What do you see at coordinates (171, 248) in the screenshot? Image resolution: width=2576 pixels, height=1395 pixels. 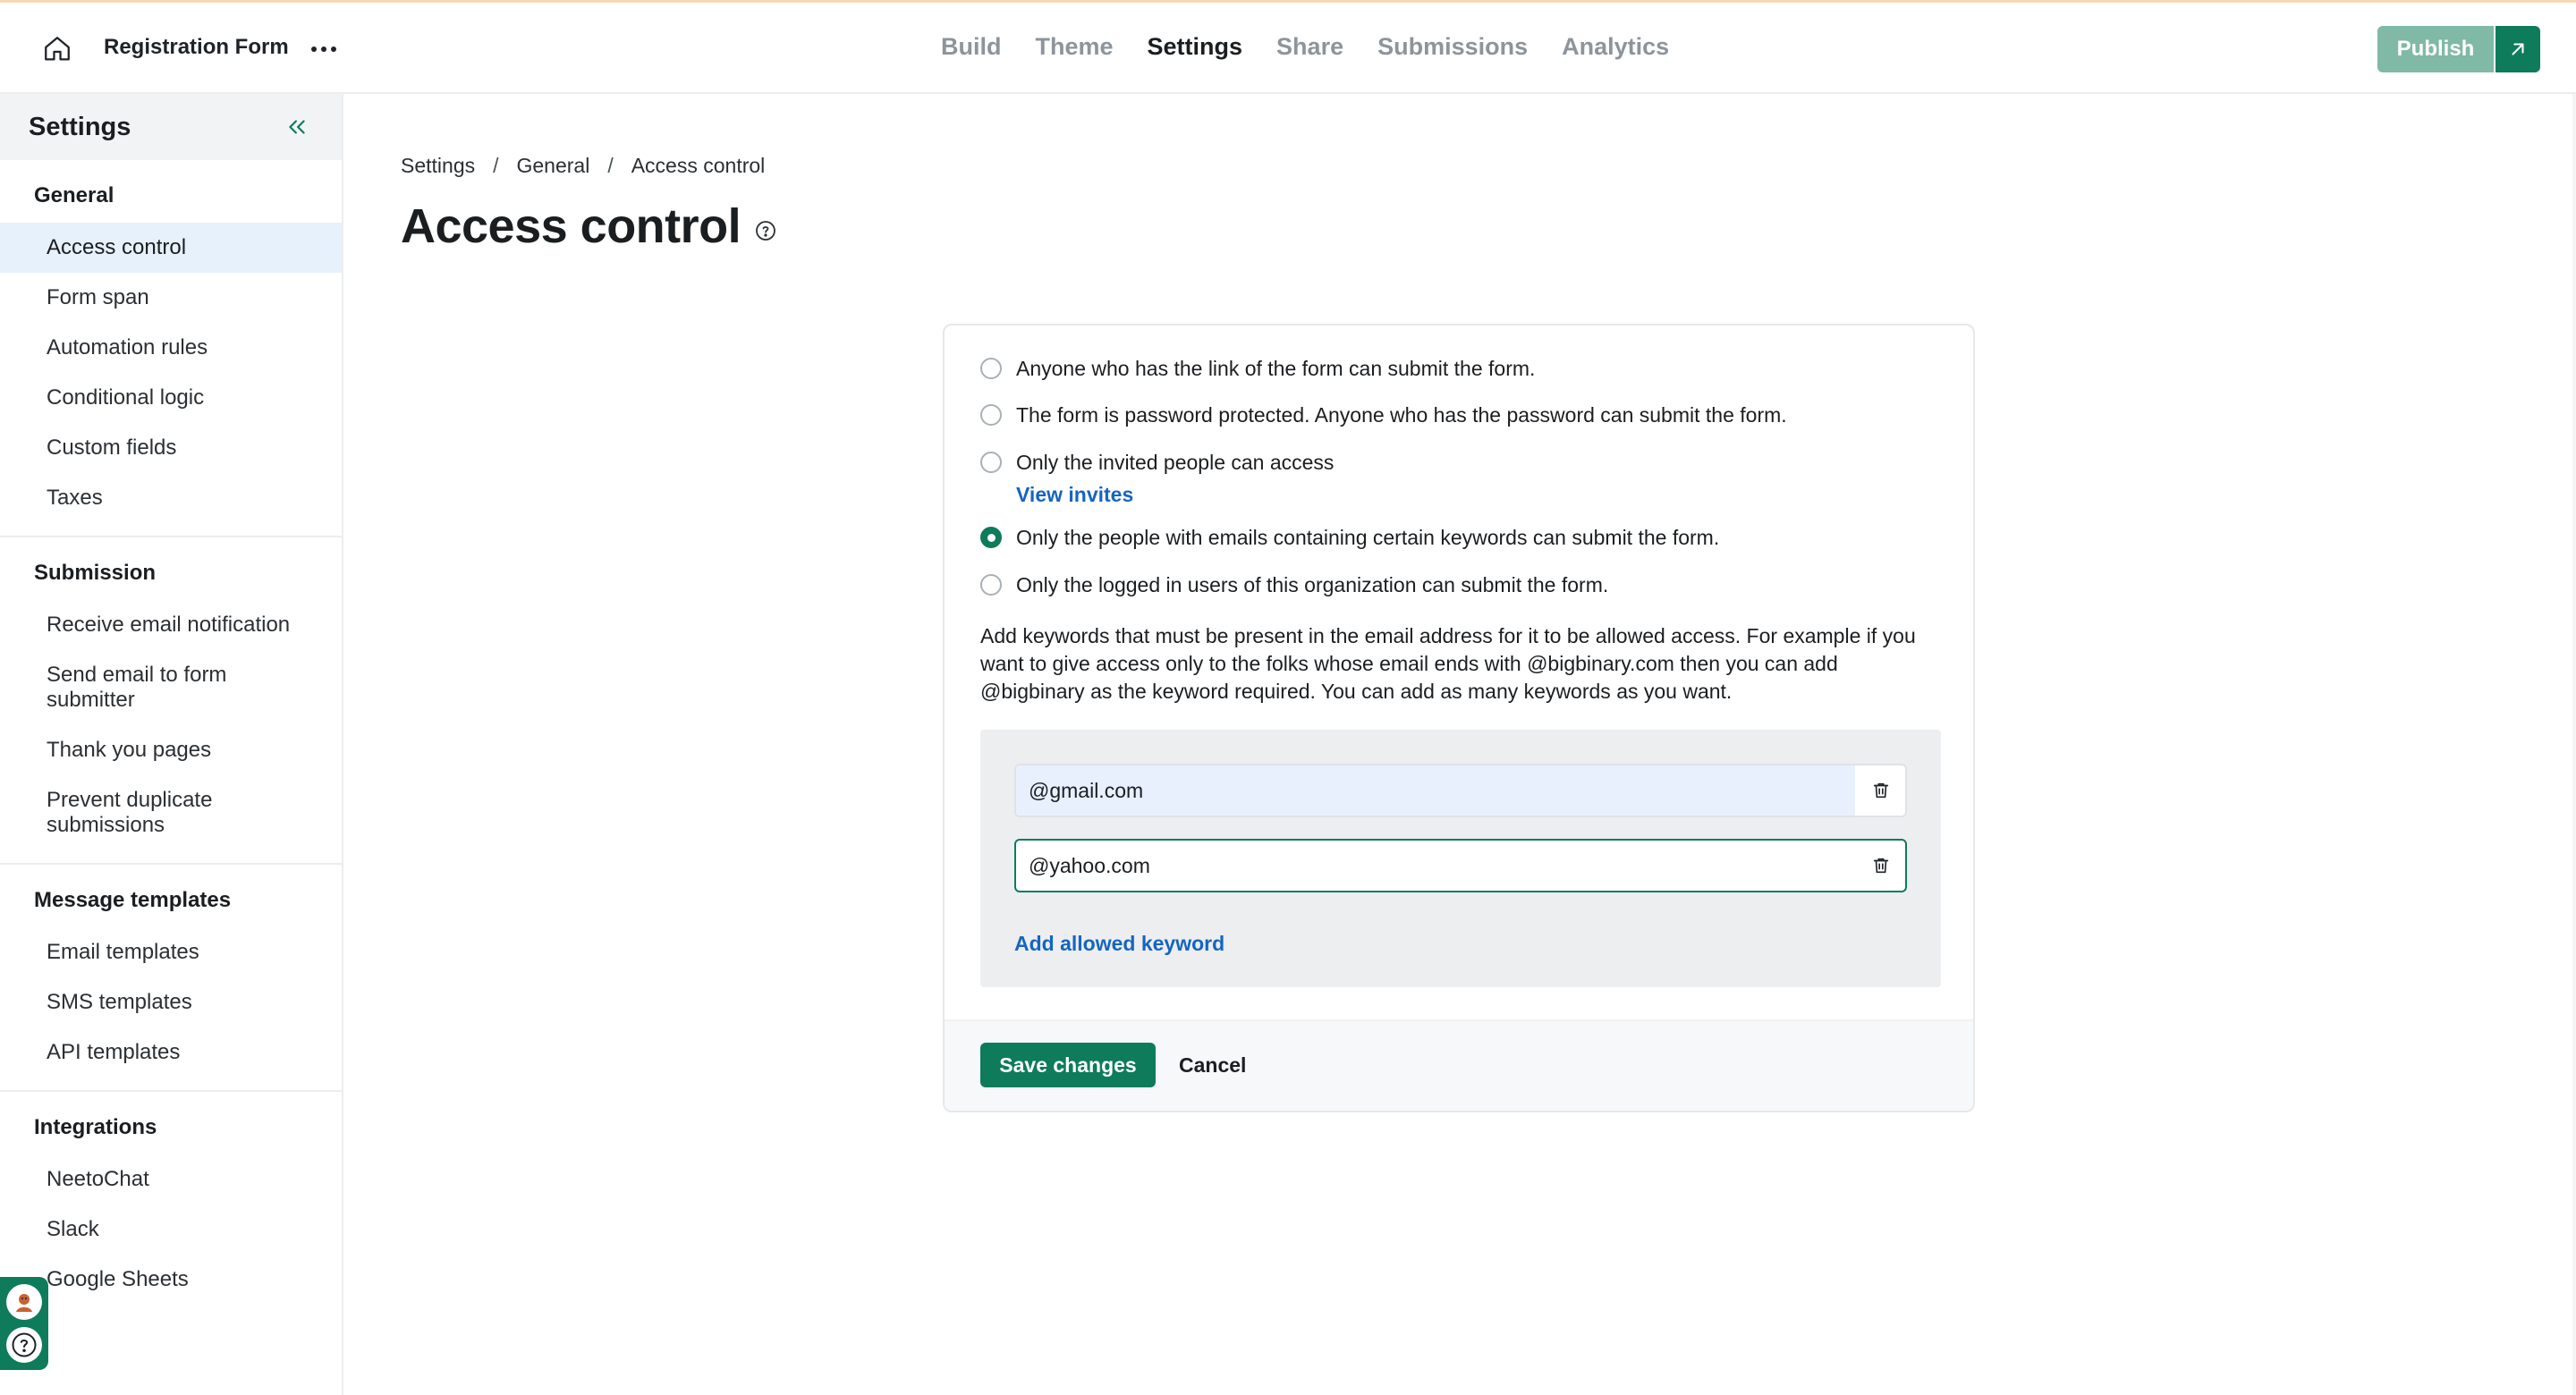 I see `sidebar-item-access-control: Access control` at bounding box center [171, 248].